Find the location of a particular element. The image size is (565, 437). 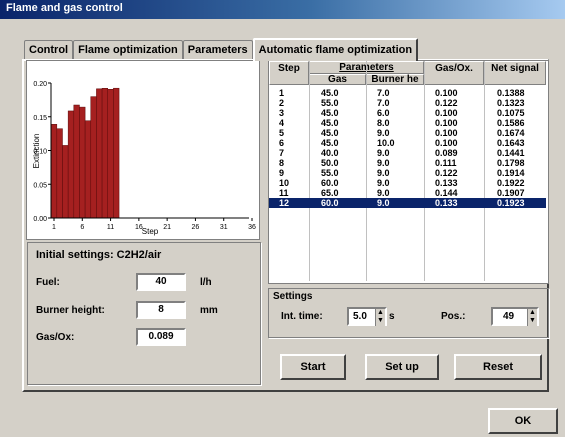

y-tick-label: 0.05 is located at coordinates (40, 185).